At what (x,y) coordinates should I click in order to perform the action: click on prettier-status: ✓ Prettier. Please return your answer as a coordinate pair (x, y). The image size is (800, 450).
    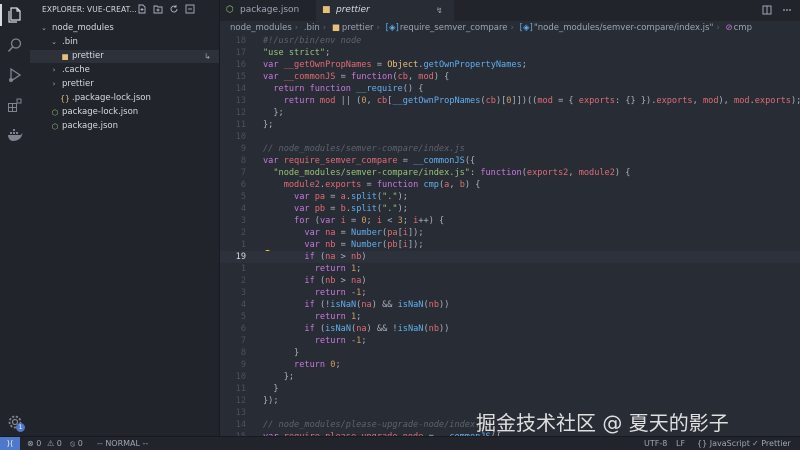
    Looking at the image, I should click on (771, 443).